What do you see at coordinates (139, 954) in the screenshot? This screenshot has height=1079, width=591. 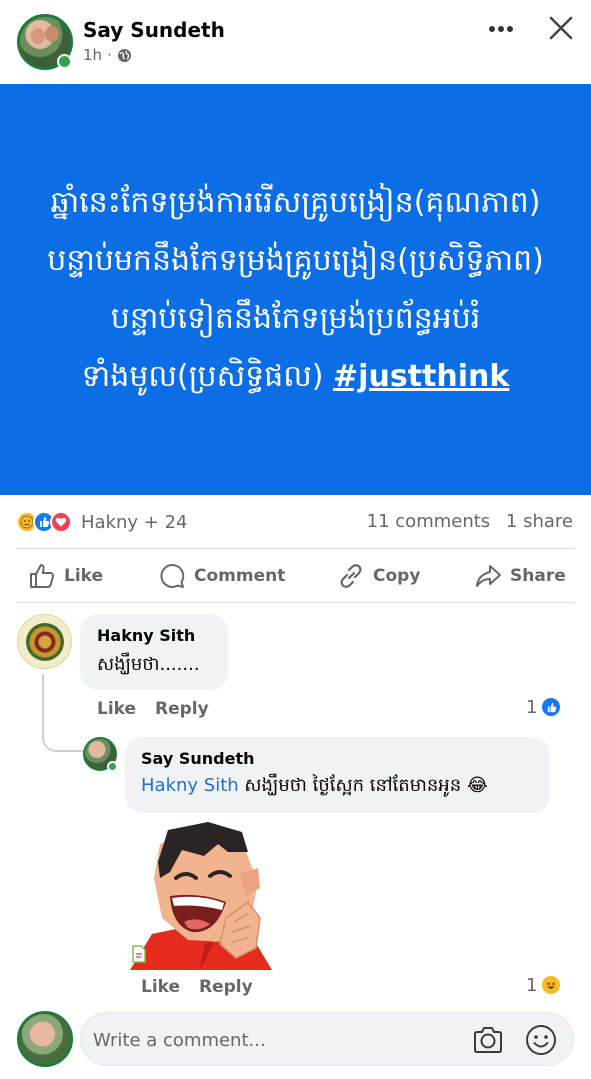 I see `sticker-app-icon` at bounding box center [139, 954].